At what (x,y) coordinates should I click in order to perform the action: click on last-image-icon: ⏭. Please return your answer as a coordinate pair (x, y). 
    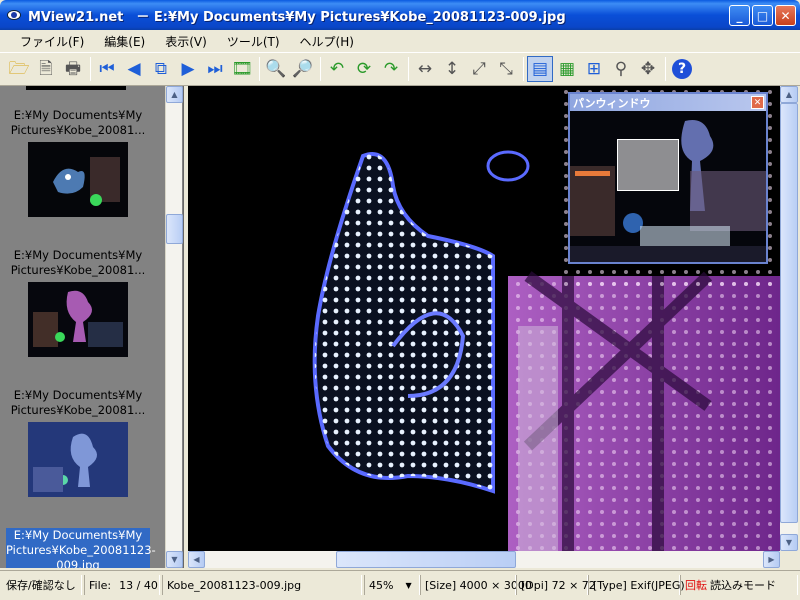
    Looking at the image, I should click on (215, 69).